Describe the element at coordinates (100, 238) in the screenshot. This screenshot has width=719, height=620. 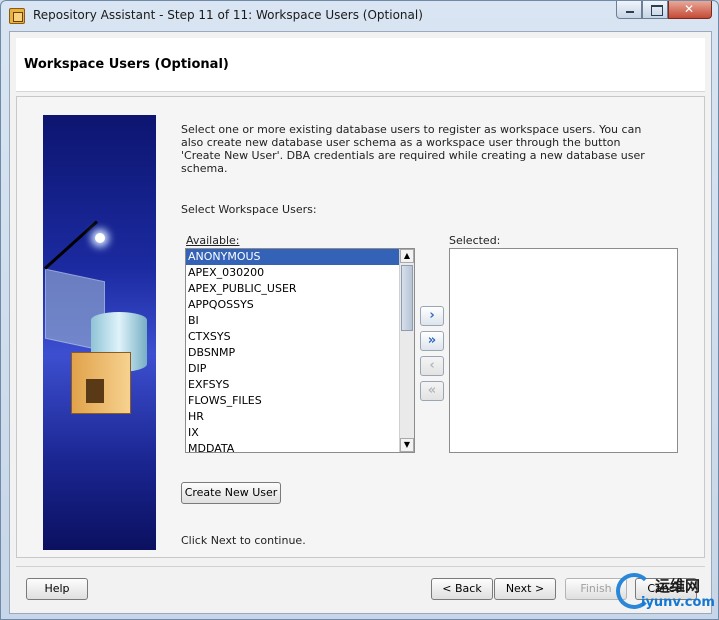
I see `illustration-spark` at that location.